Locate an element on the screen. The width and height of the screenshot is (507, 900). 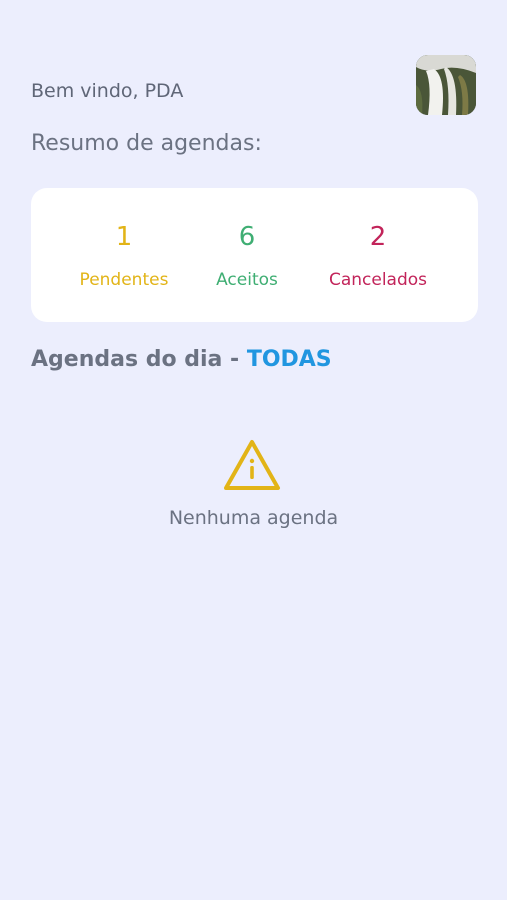
accepted-label: Aceitos is located at coordinates (247, 280).